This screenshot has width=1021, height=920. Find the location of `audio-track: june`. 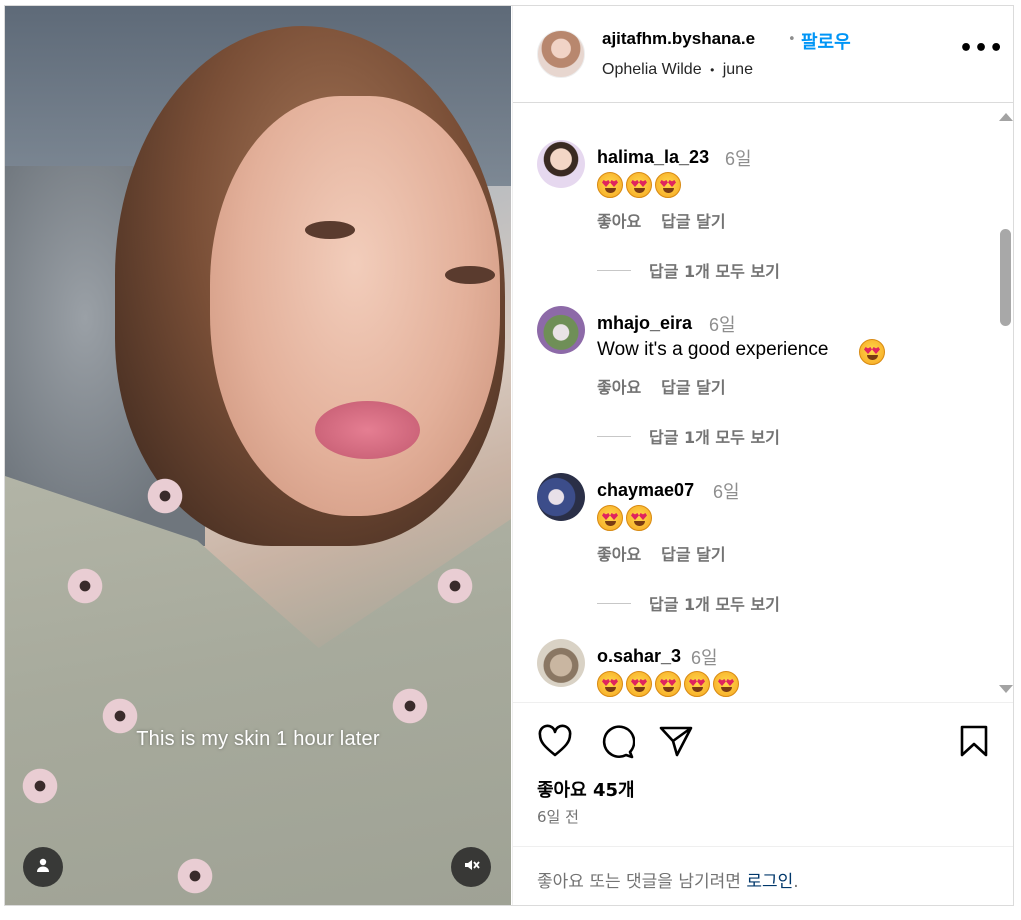

audio-track: june is located at coordinates (737, 69).